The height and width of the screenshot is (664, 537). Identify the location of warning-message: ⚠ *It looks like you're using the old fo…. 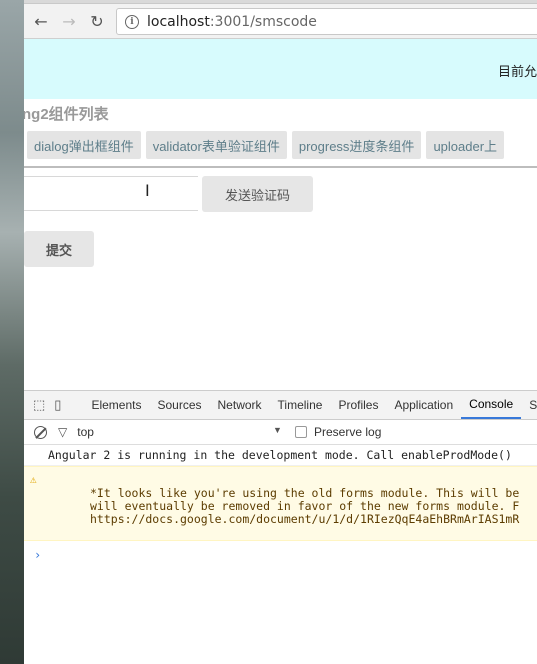
(280, 503).